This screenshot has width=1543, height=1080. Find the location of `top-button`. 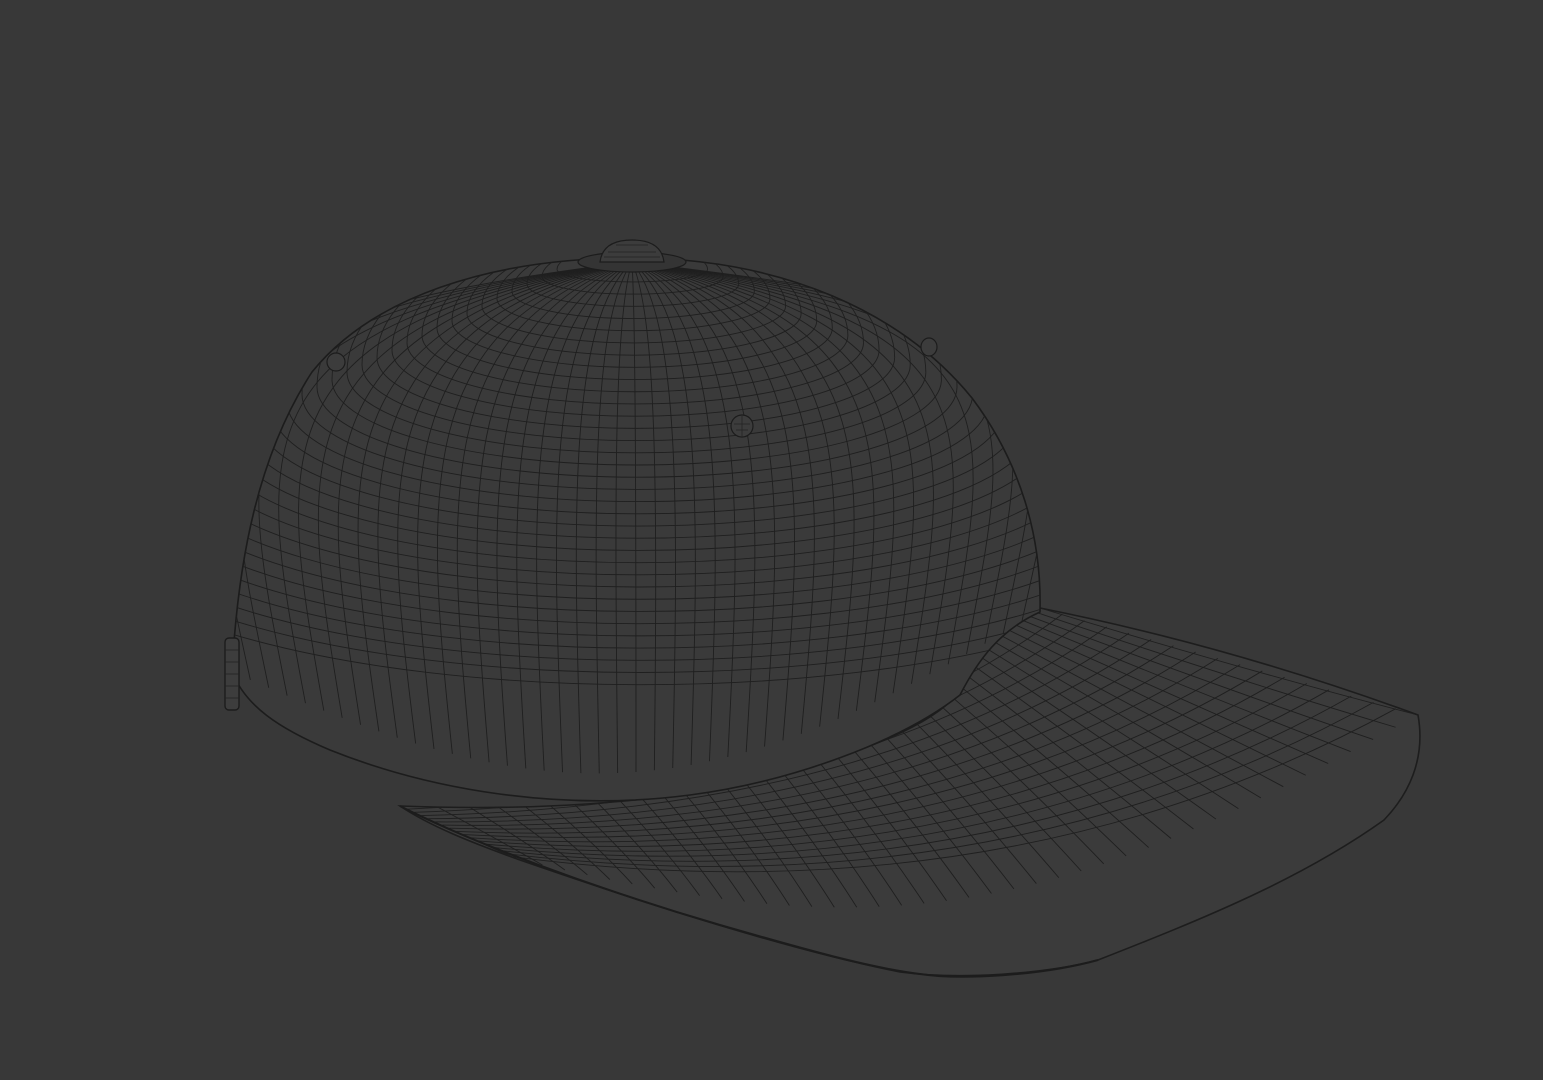

top-button is located at coordinates (632, 256).